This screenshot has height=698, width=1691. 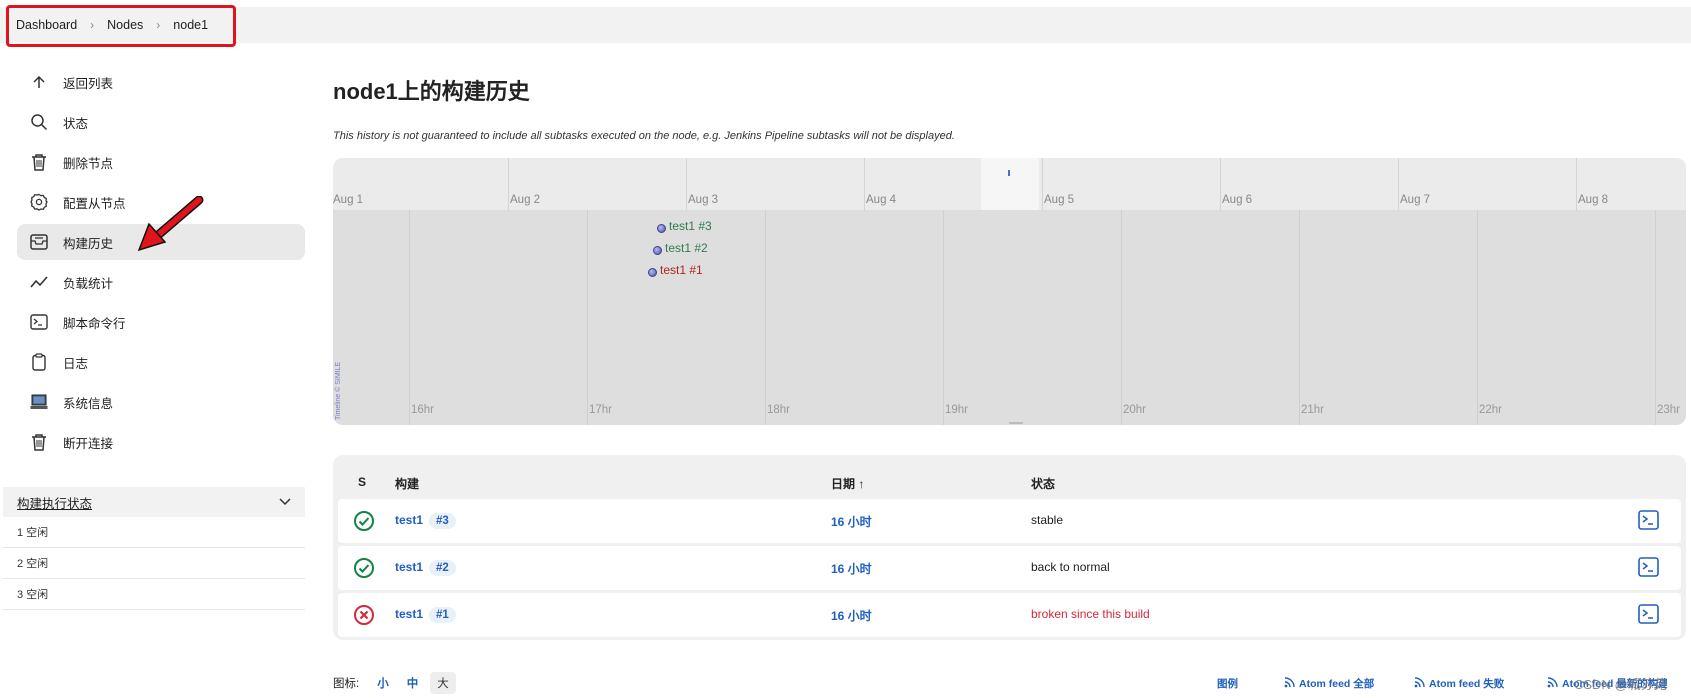 I want to click on legend-link: 图例, so click(x=1227, y=683).